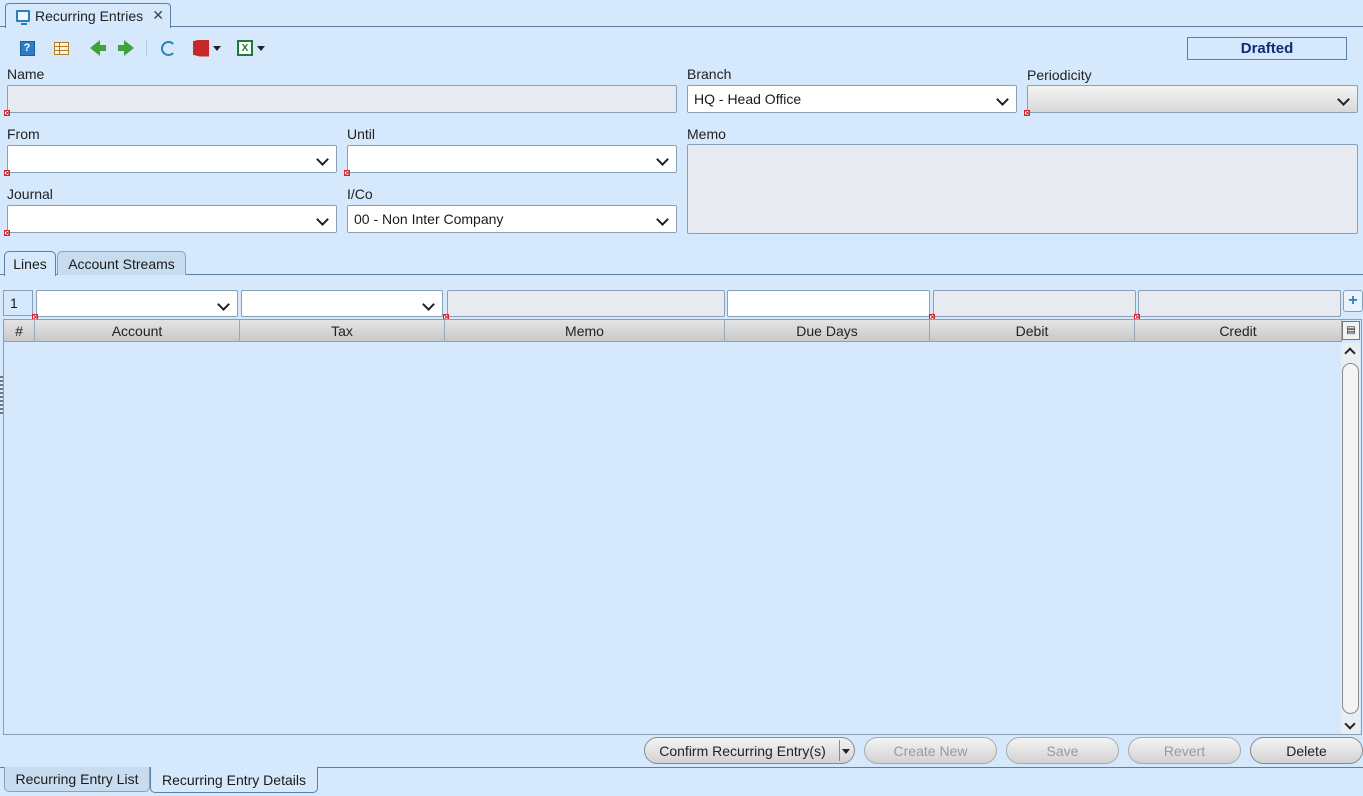 The image size is (1363, 796). What do you see at coordinates (121, 263) in the screenshot?
I see `tab-account-streams: Account Streams` at bounding box center [121, 263].